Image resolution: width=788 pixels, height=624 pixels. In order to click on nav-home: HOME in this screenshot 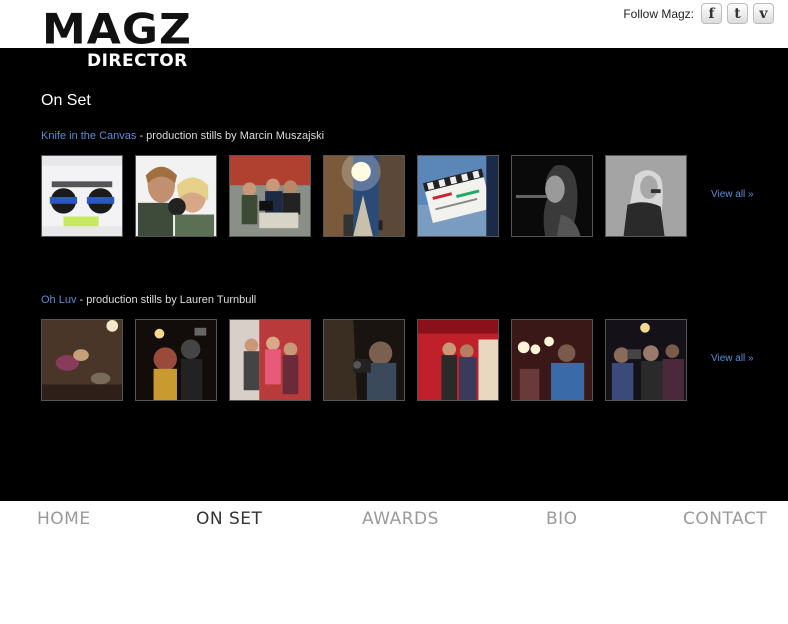, I will do `click(64, 519)`.